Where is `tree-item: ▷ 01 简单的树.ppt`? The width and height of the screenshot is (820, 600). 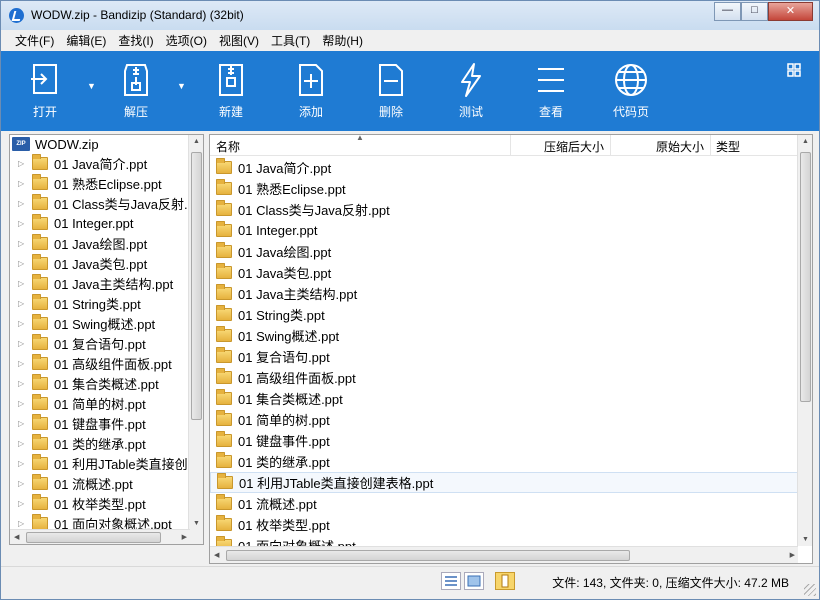 tree-item: ▷ 01 简单的树.ppt is located at coordinates (106, 403).